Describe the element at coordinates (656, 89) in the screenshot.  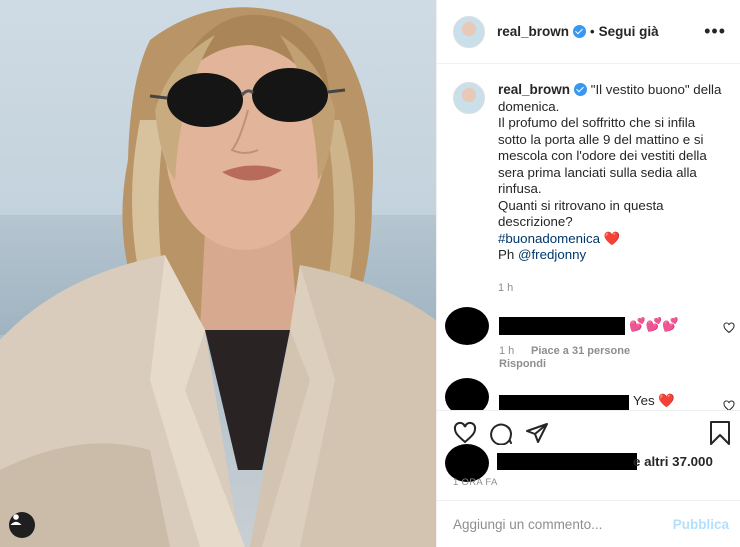
I see `caption-line: "Il vestito buono" della` at that location.